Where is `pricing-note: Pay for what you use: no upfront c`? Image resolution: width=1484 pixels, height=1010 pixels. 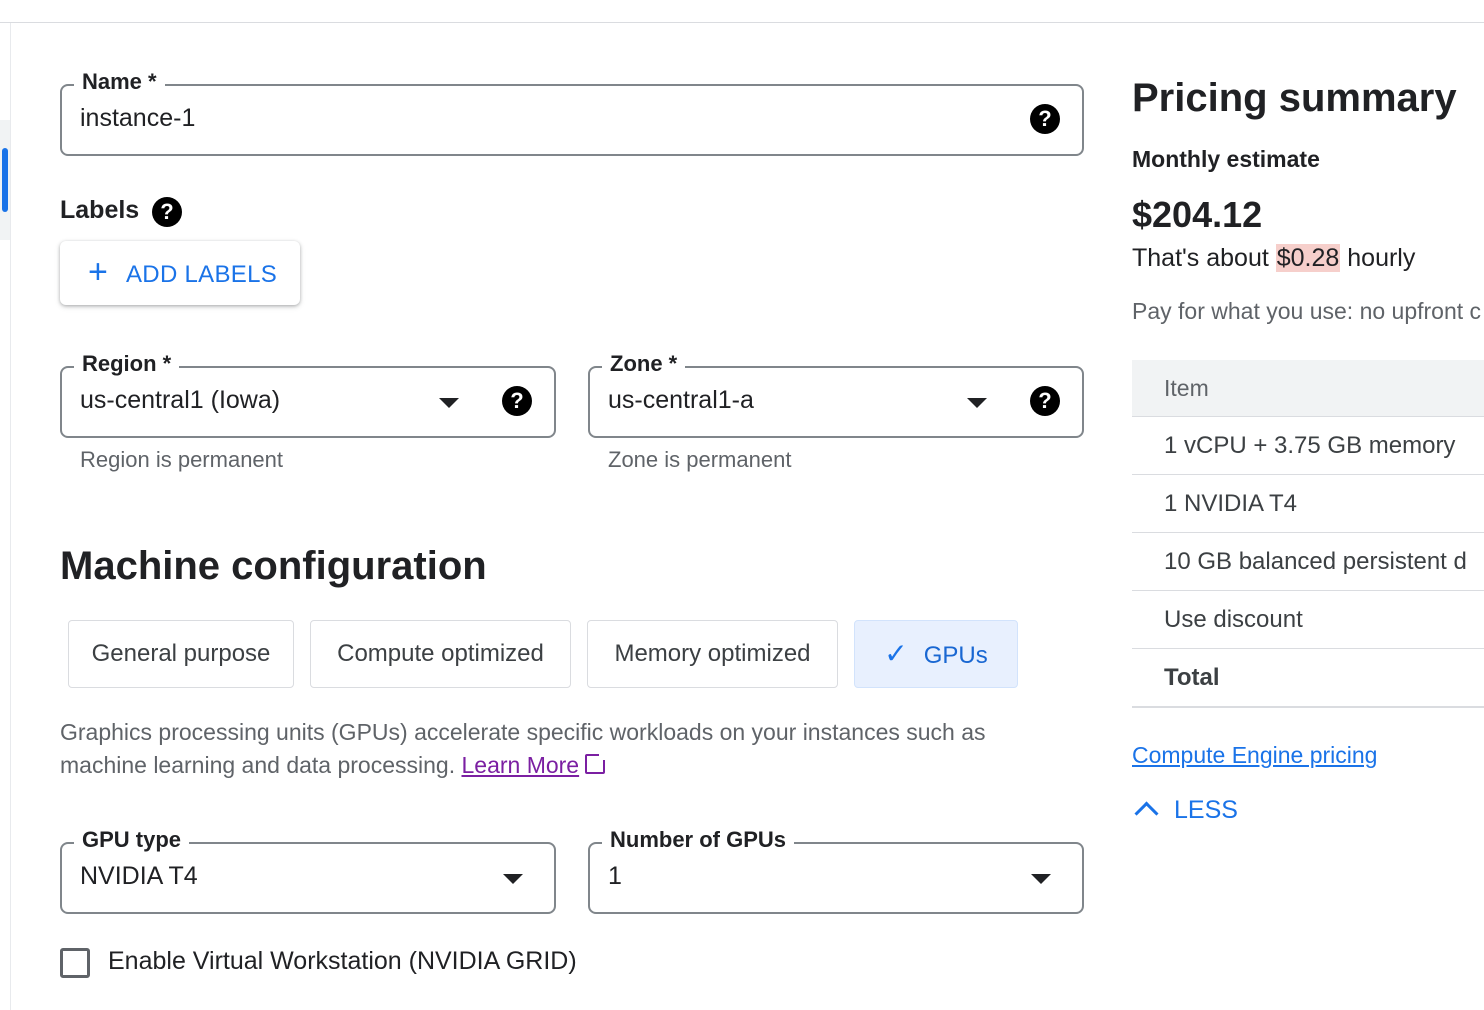
pricing-note: Pay for what you use: no upfront c is located at coordinates (1307, 311).